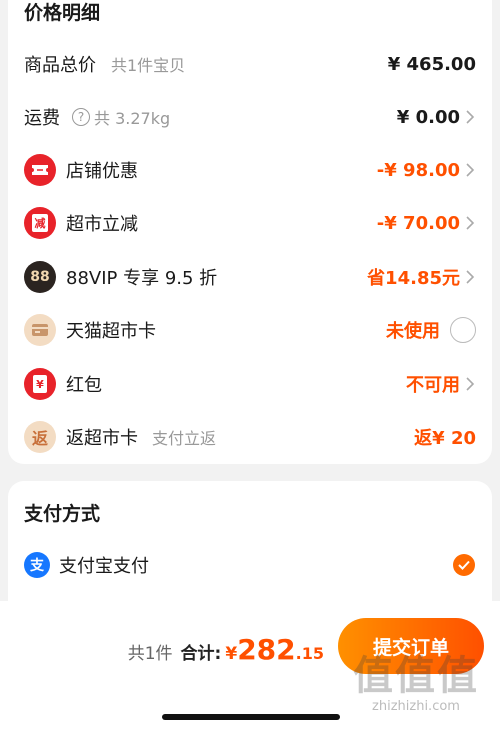 This screenshot has width=500, height=731. What do you see at coordinates (148, 65) in the screenshot?
I see `goods-count-sub: 共1件宝贝` at bounding box center [148, 65].